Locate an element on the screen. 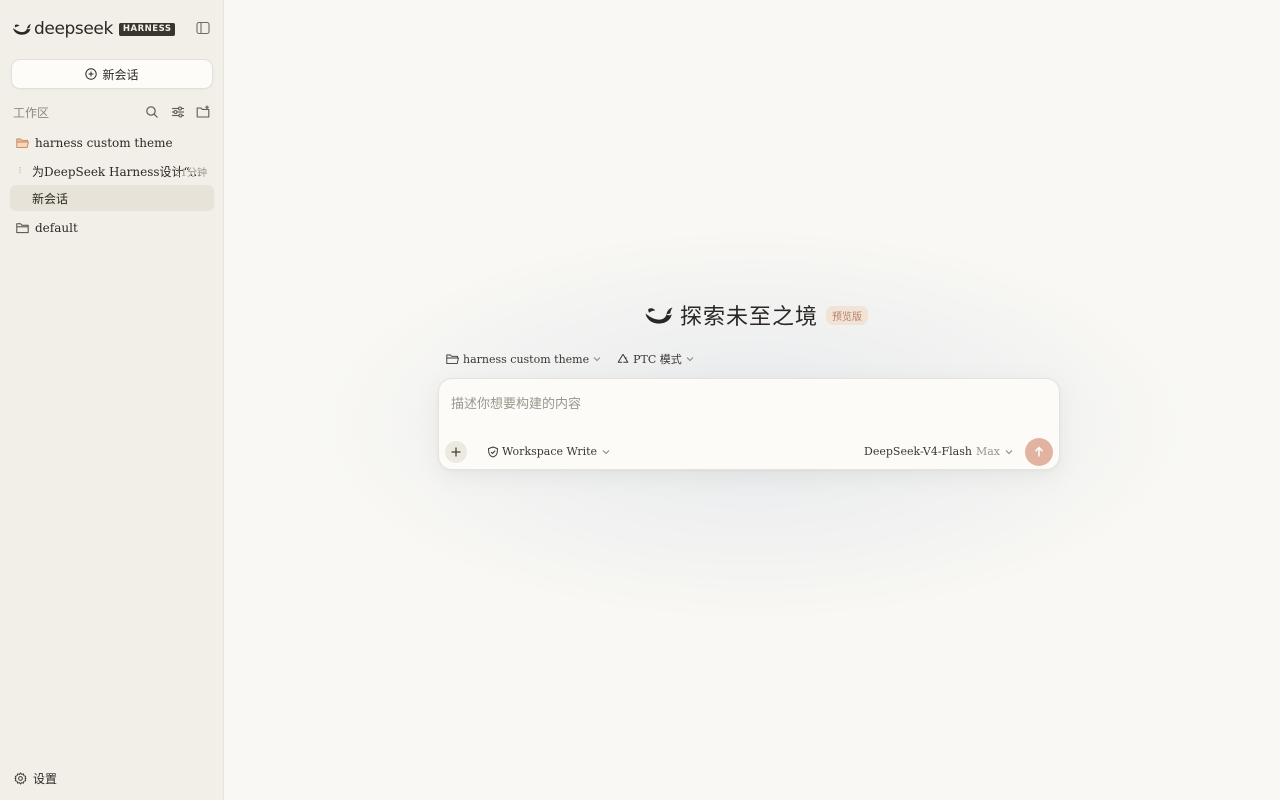 The image size is (1280, 800). new-chat-label: 新会话 is located at coordinates (120, 74).